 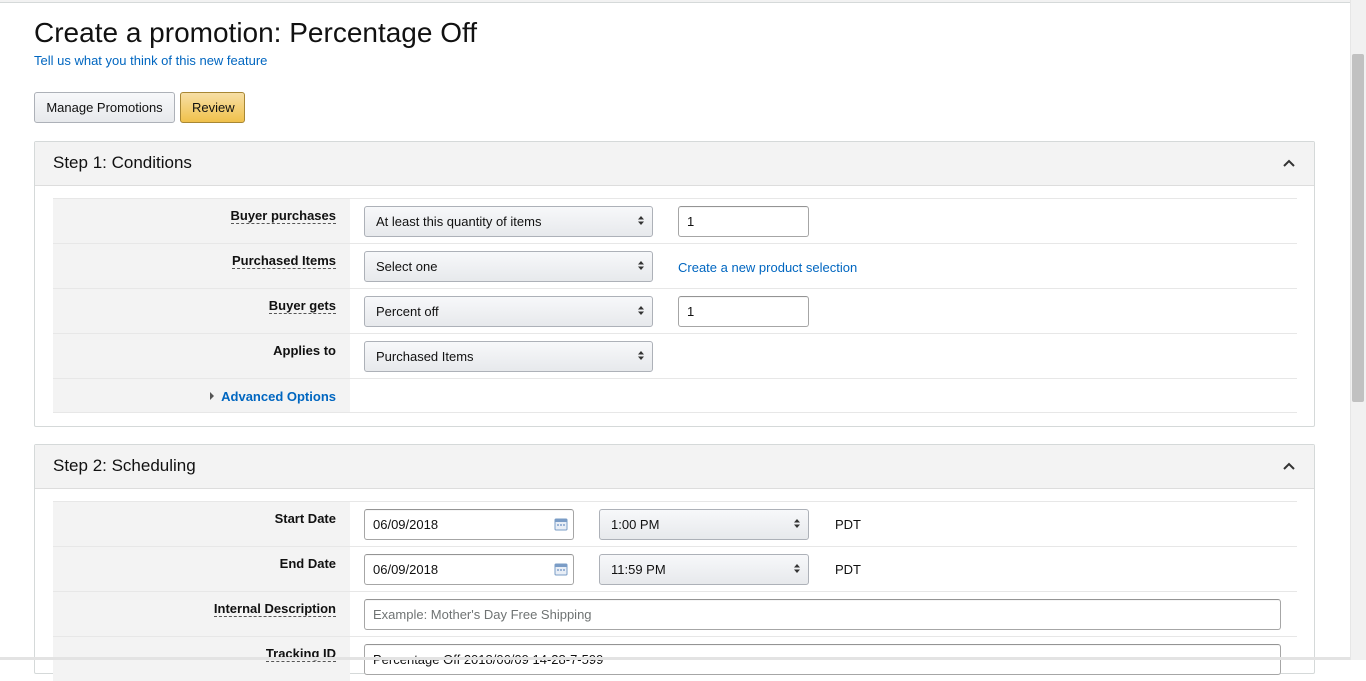 What do you see at coordinates (212, 107) in the screenshot?
I see `review-button: Review` at bounding box center [212, 107].